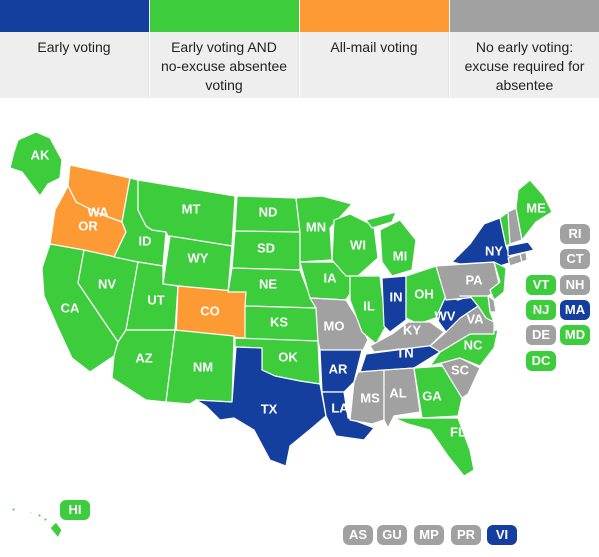 The height and width of the screenshot is (557, 599). I want to click on chip-gu: GU, so click(392, 535).